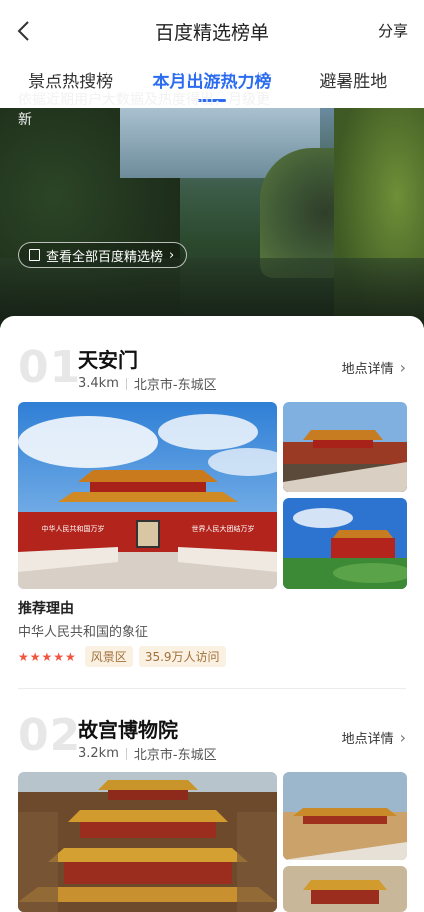  What do you see at coordinates (50, 735) in the screenshot?
I see `rank-number: 02` at bounding box center [50, 735].